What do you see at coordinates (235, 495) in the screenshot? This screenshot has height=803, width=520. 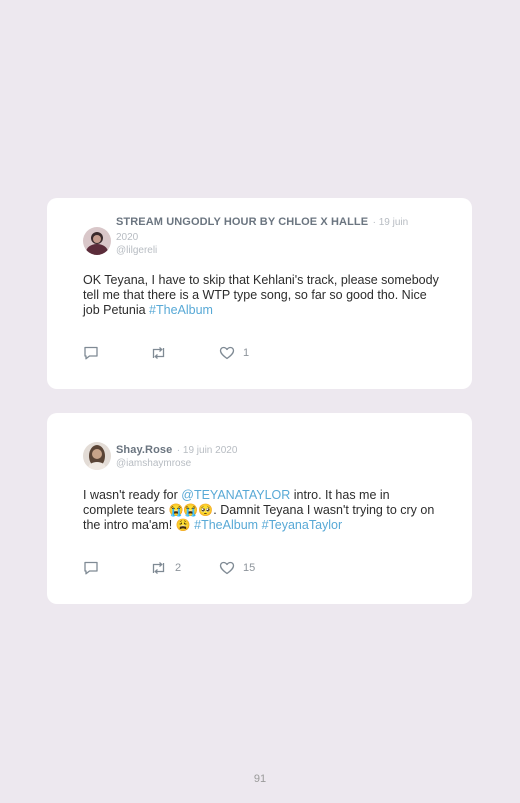 I see `mention-link: @TEYANATAYLOR` at bounding box center [235, 495].